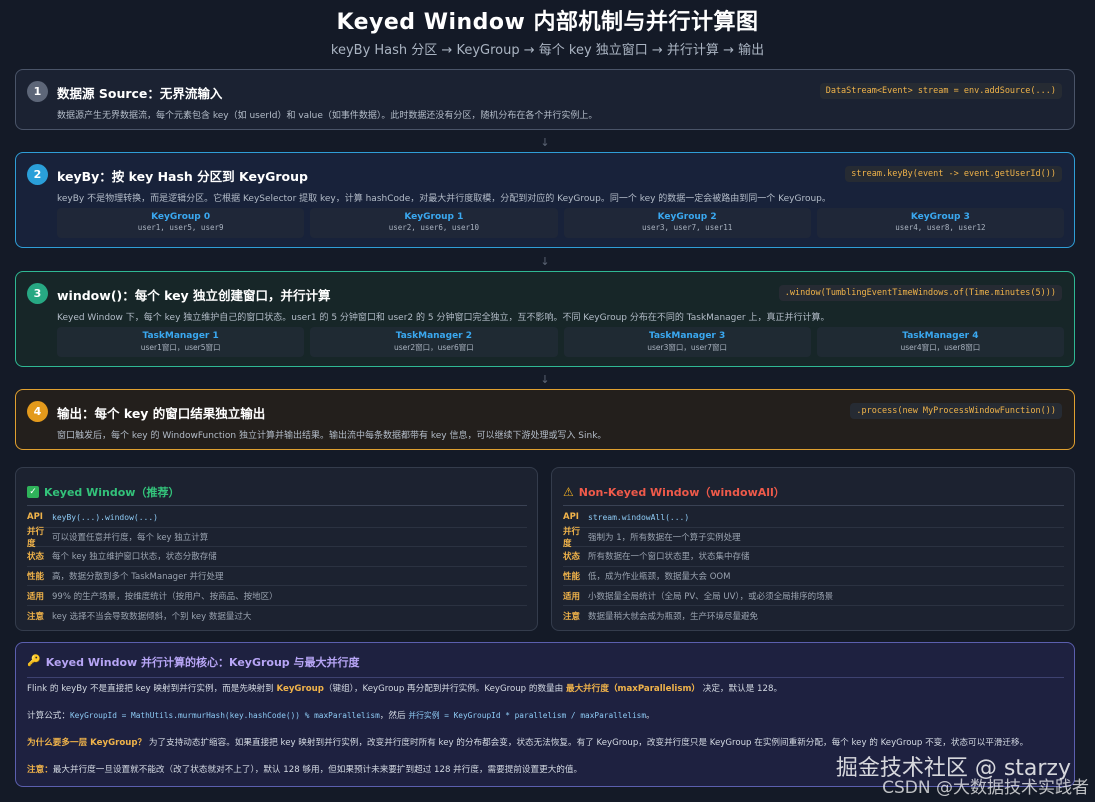  I want to click on row-label: 适用, so click(36, 596).